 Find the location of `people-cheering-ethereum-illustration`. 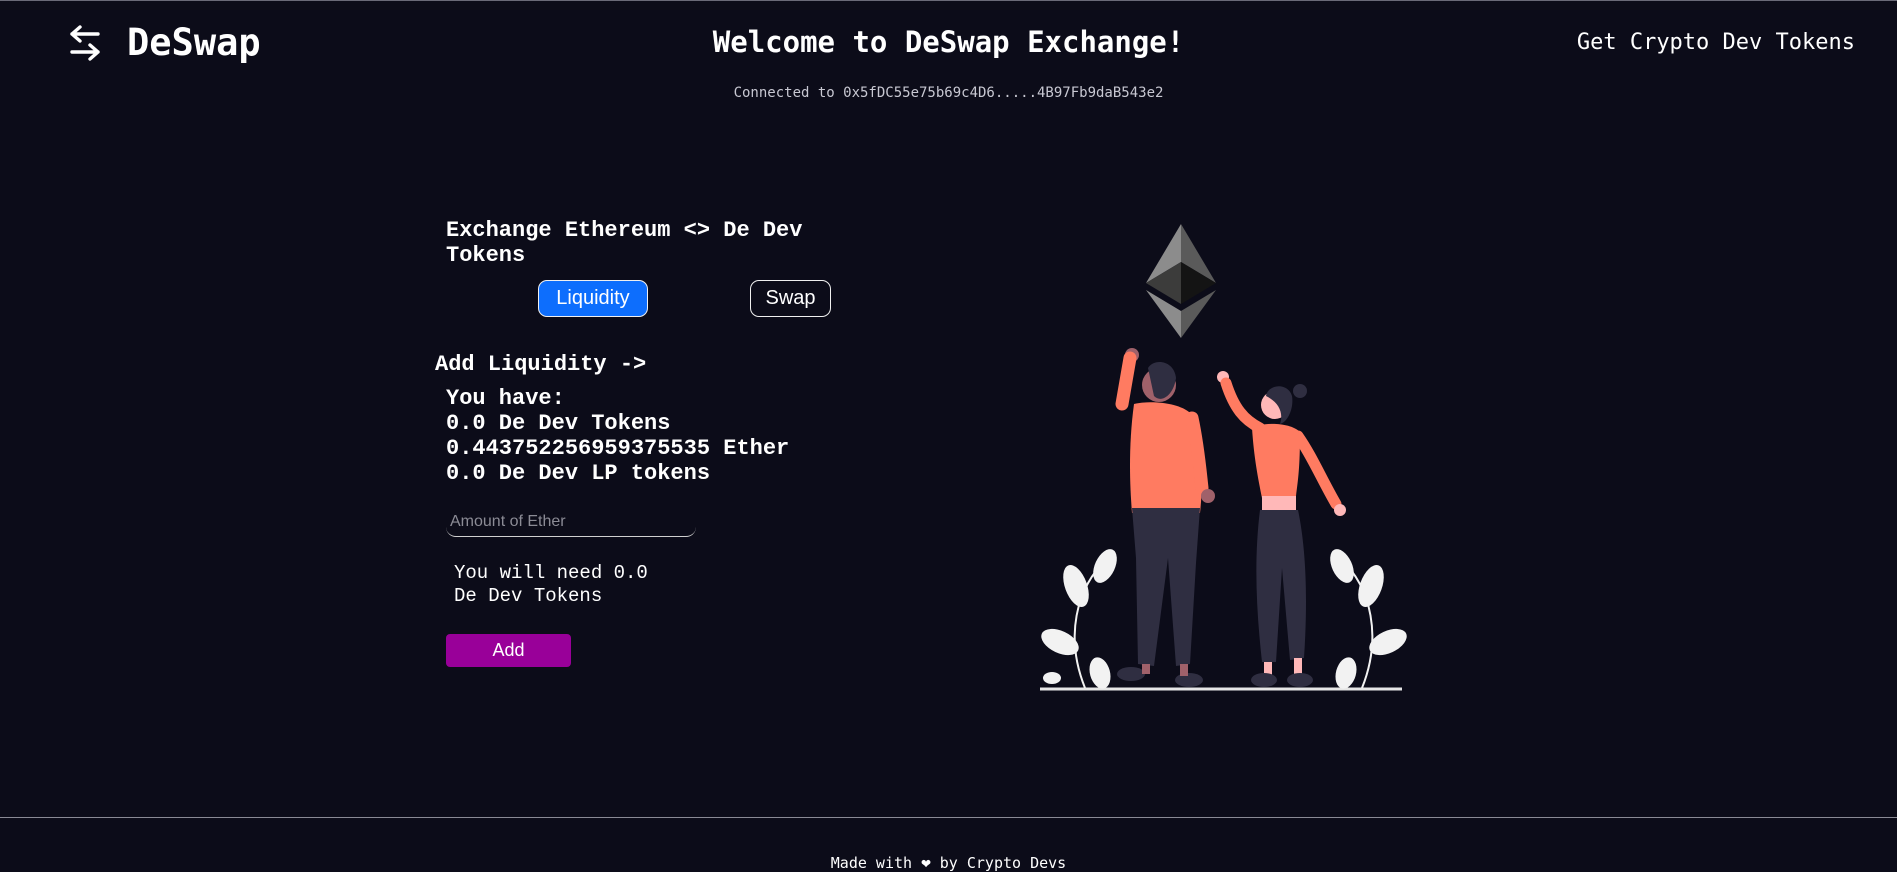

people-cheering-ethereum-illustration is located at coordinates (1223, 457).